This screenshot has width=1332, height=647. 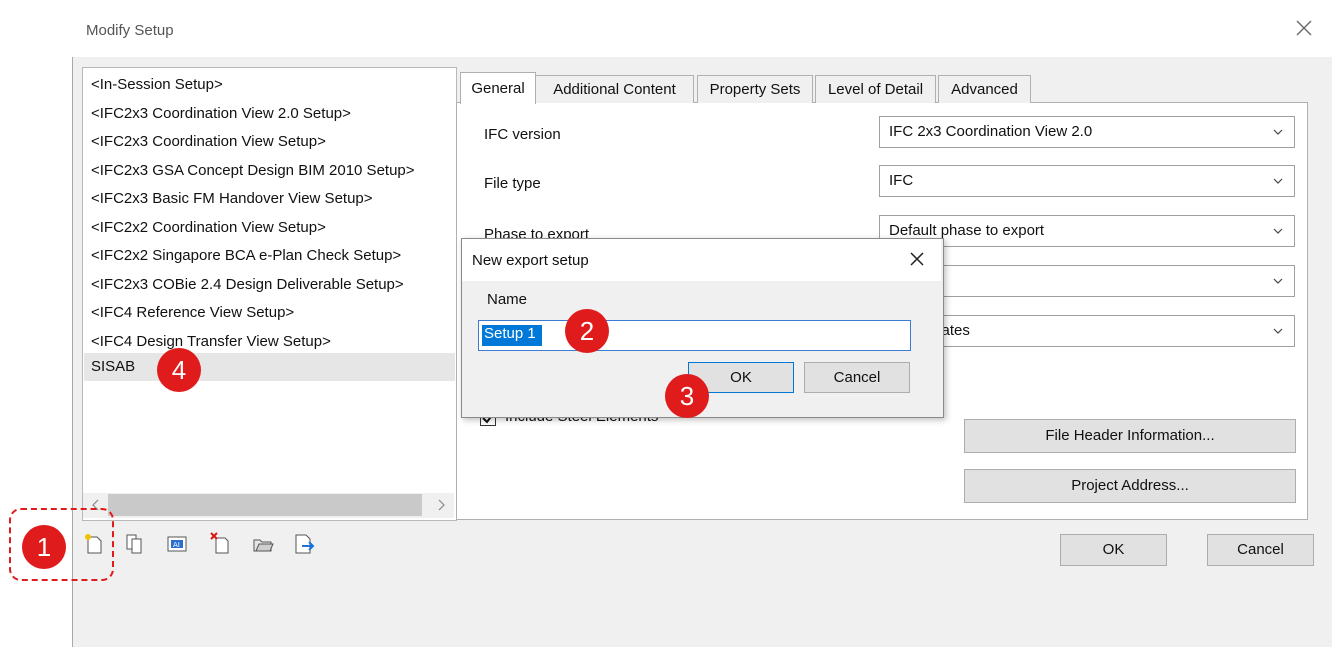 I want to click on cancel-button: Cancel, so click(x=1260, y=550).